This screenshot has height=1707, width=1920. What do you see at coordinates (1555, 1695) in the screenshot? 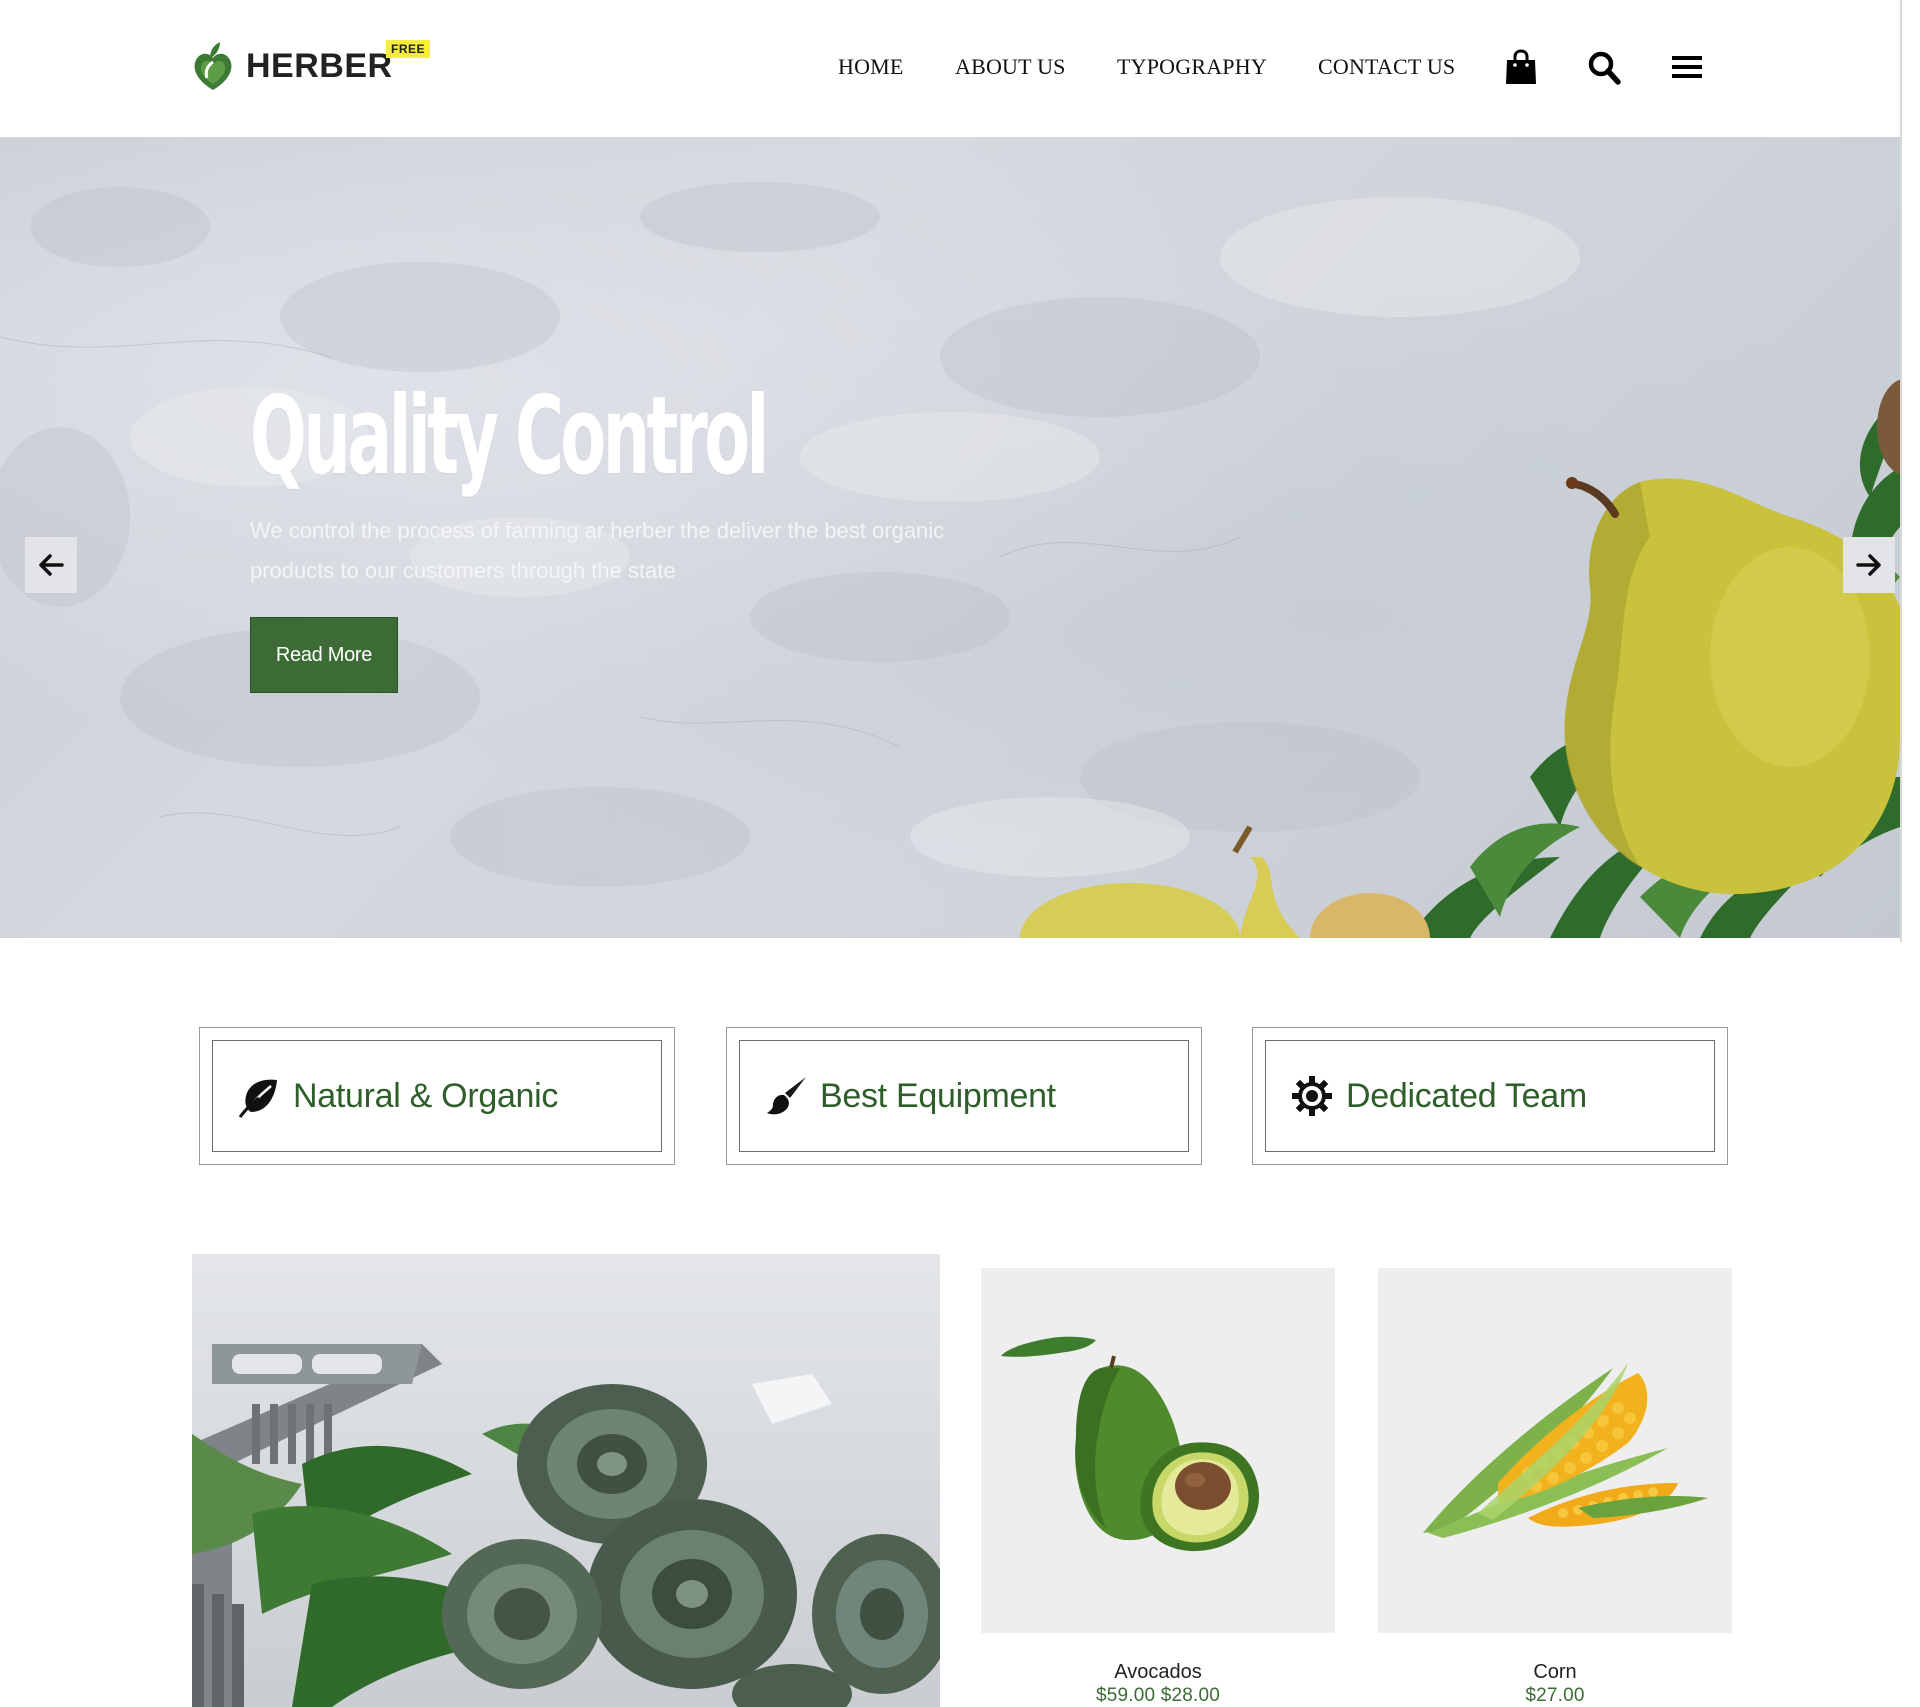
I see `product-price: $27.00` at bounding box center [1555, 1695].